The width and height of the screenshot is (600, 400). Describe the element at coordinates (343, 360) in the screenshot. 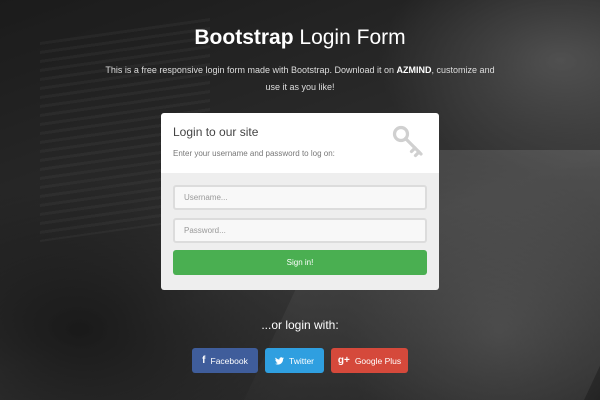

I see `google-plus-icon: g+` at that location.